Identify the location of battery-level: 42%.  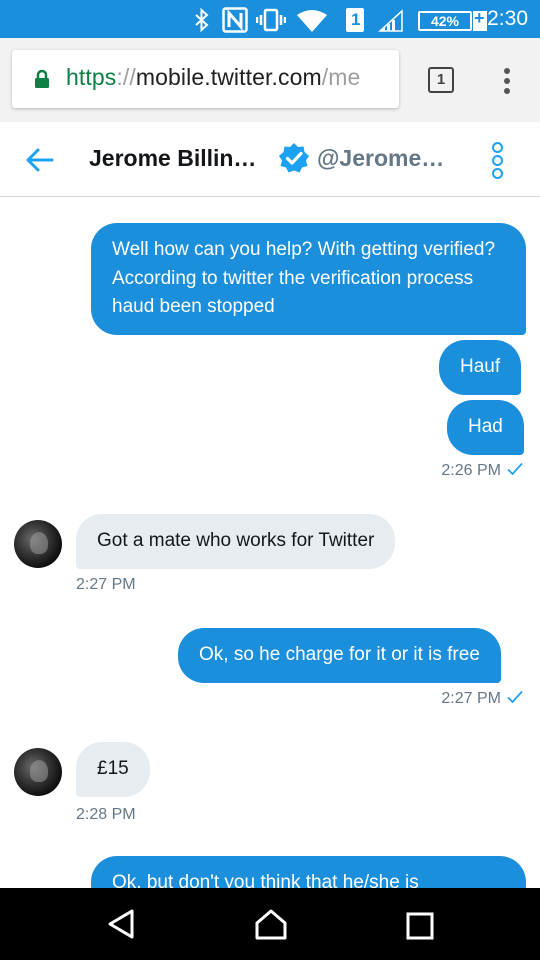
(445, 21).